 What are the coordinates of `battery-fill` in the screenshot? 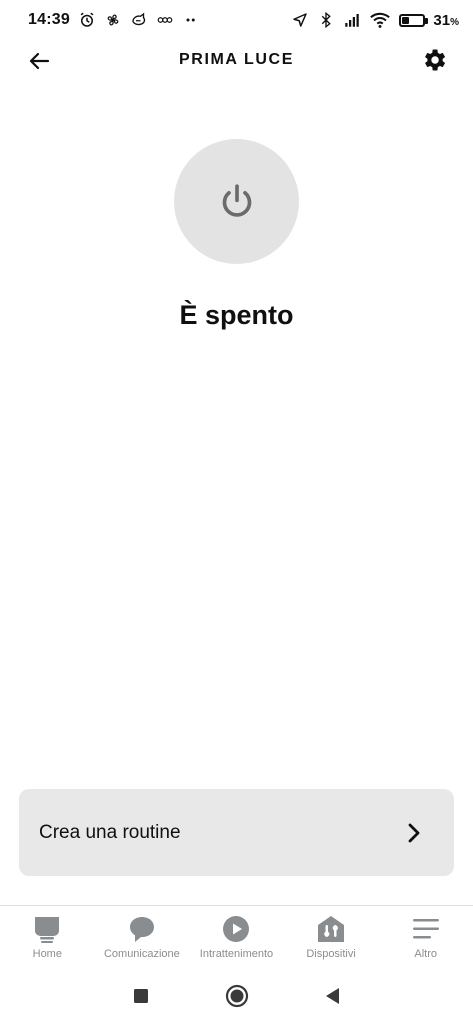 It's located at (406, 20).